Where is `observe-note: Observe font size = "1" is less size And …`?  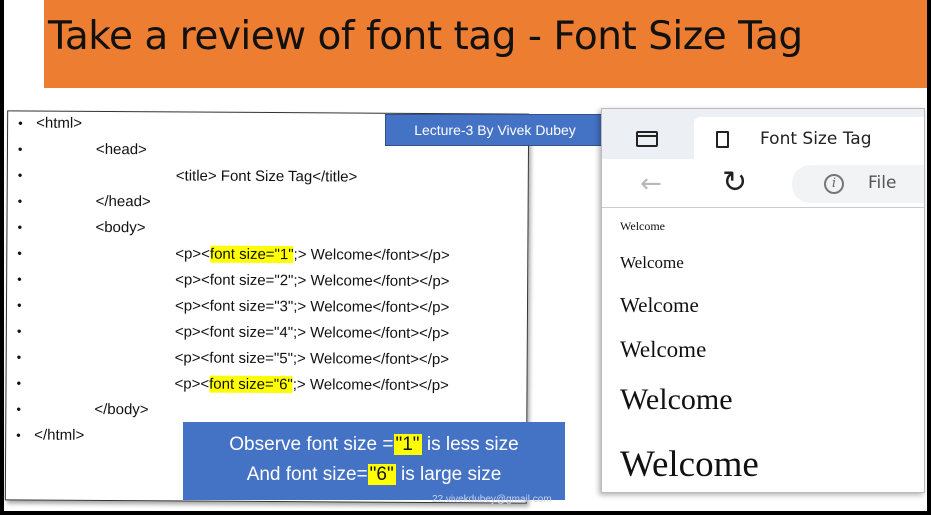
observe-note: Observe font size = "1" is less size And … is located at coordinates (374, 461).